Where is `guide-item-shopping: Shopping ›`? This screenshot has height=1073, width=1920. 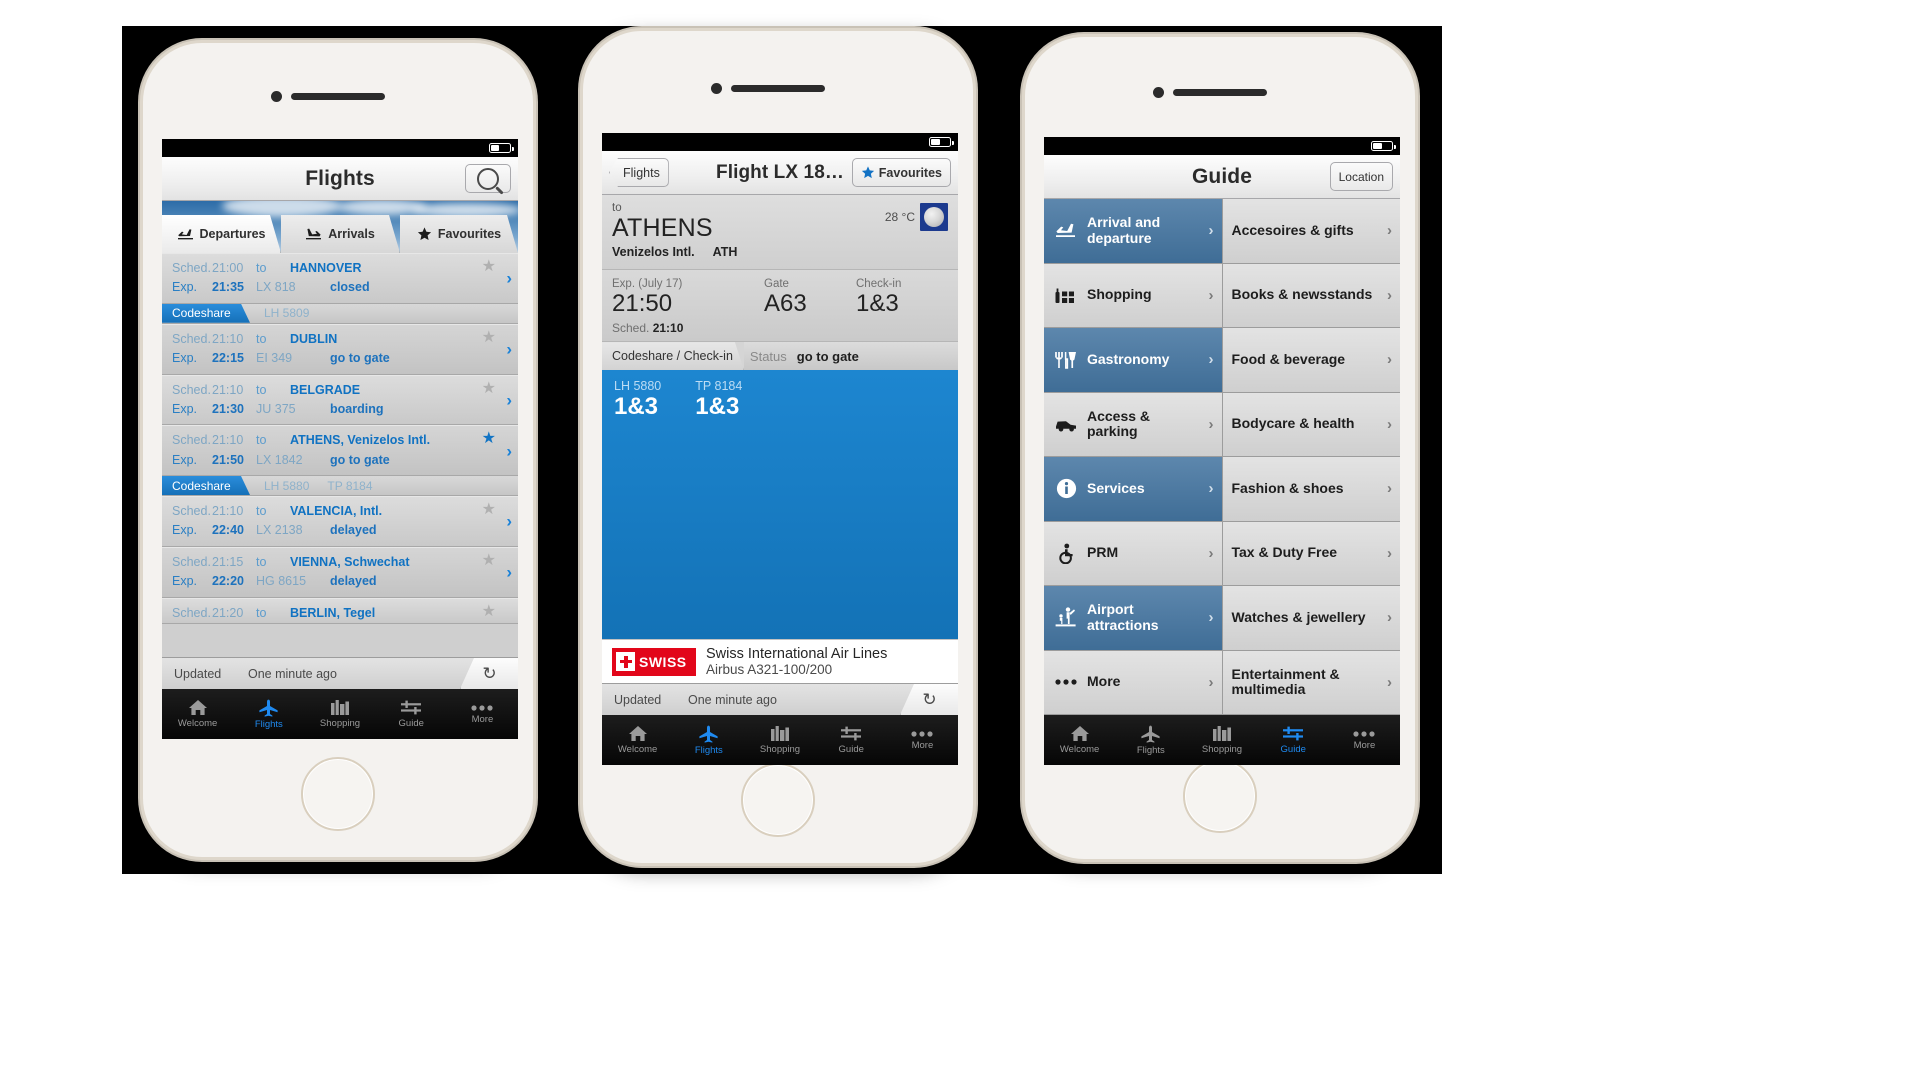 guide-item-shopping: Shopping › is located at coordinates (1133, 295).